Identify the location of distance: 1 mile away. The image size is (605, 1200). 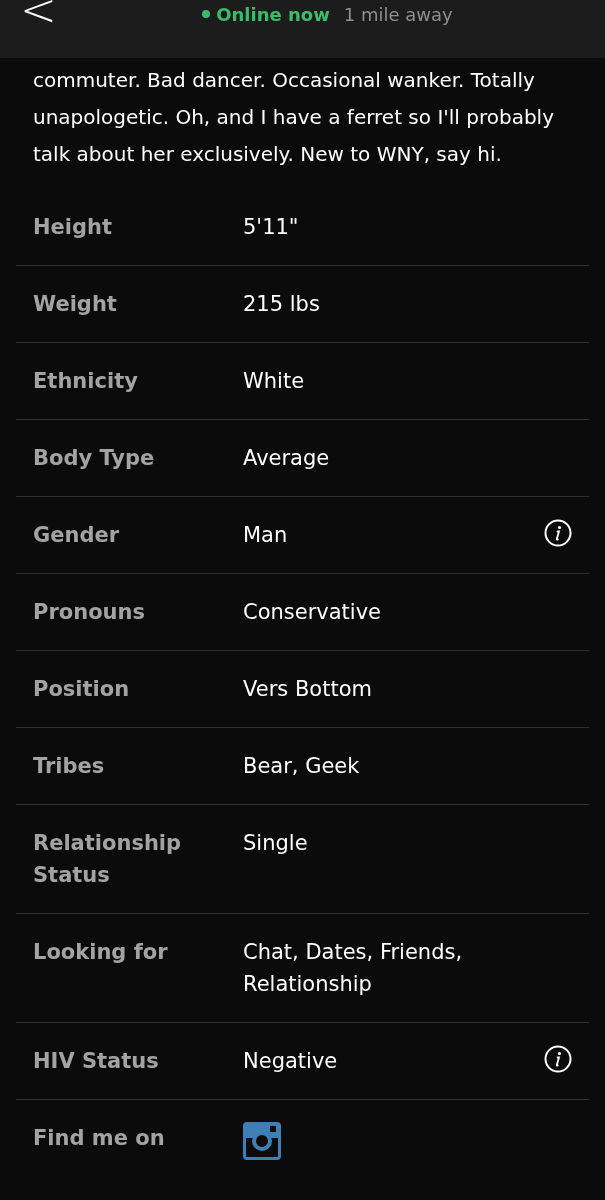
(398, 14).